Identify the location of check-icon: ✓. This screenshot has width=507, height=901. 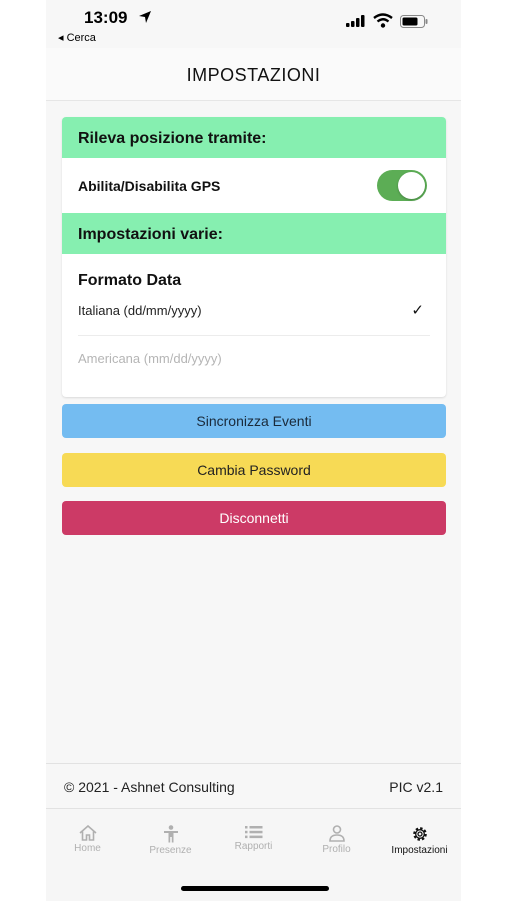
(417, 310).